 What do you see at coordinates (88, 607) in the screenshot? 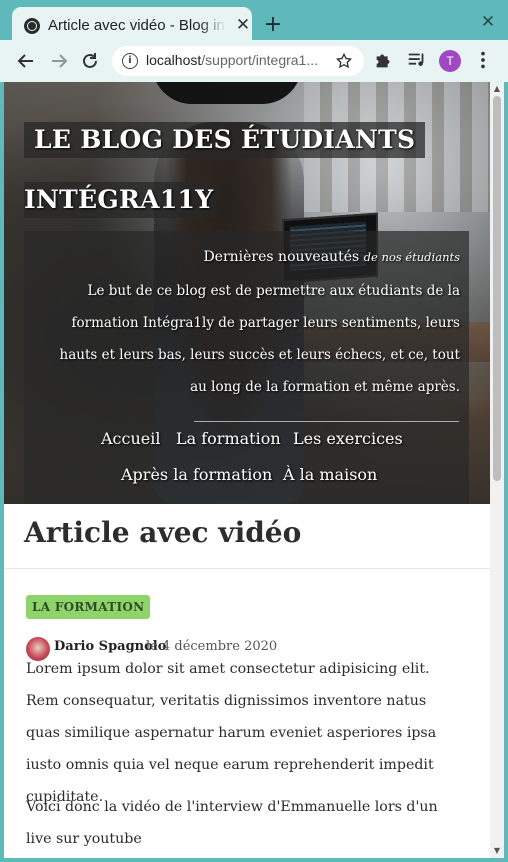
I see `category-badge: LA FORMATION` at bounding box center [88, 607].